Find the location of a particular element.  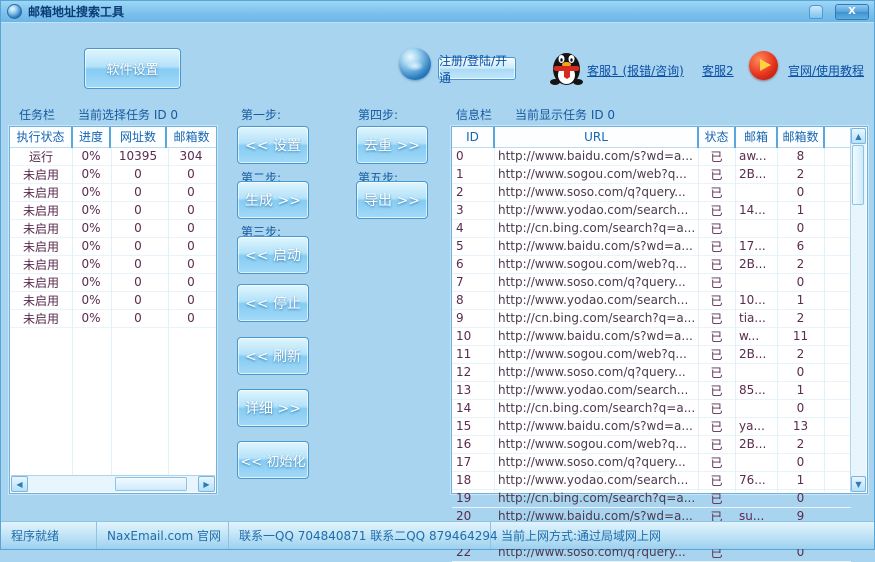

table-row: 0 http://www.baidu.com/s?wd=a... 已 aw... 8 is located at coordinates (651, 156).